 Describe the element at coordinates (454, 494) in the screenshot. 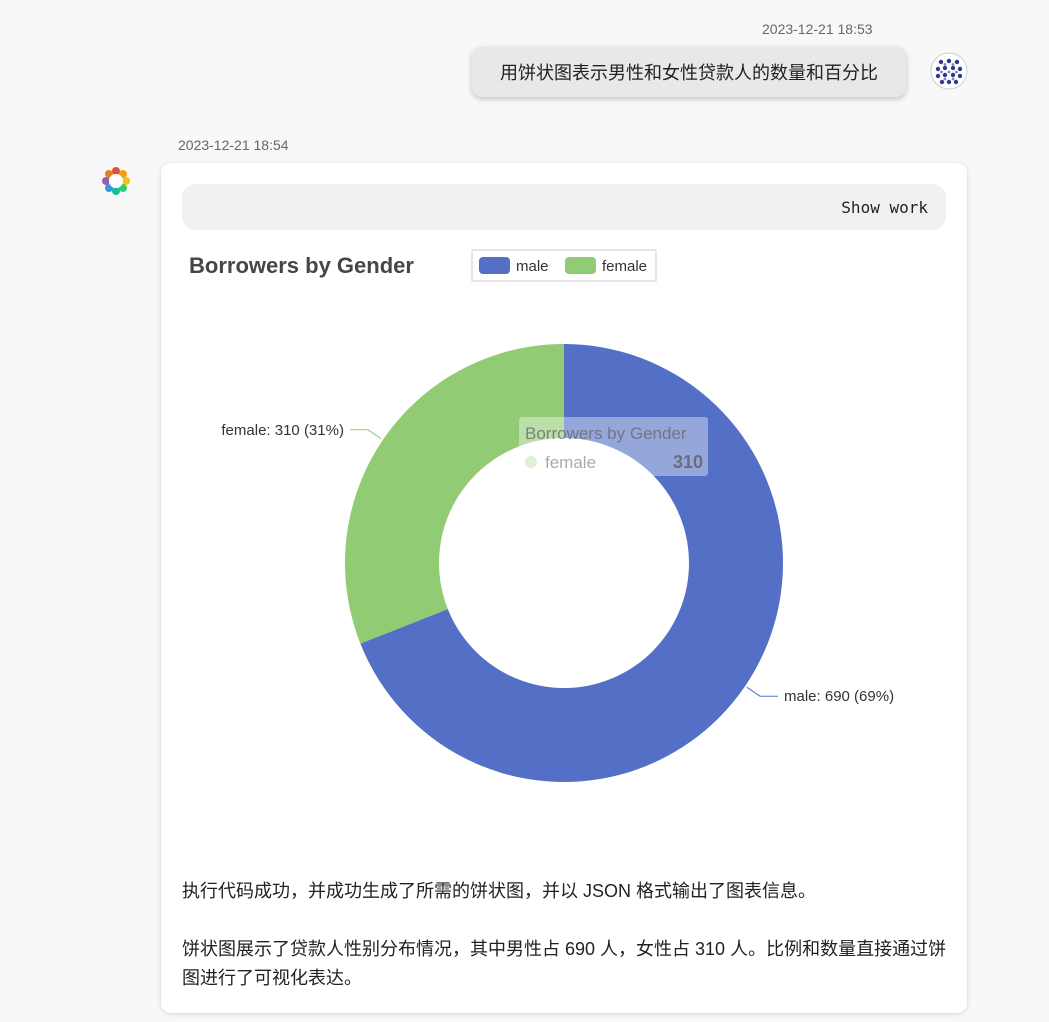

I see `pie-slice-female` at that location.